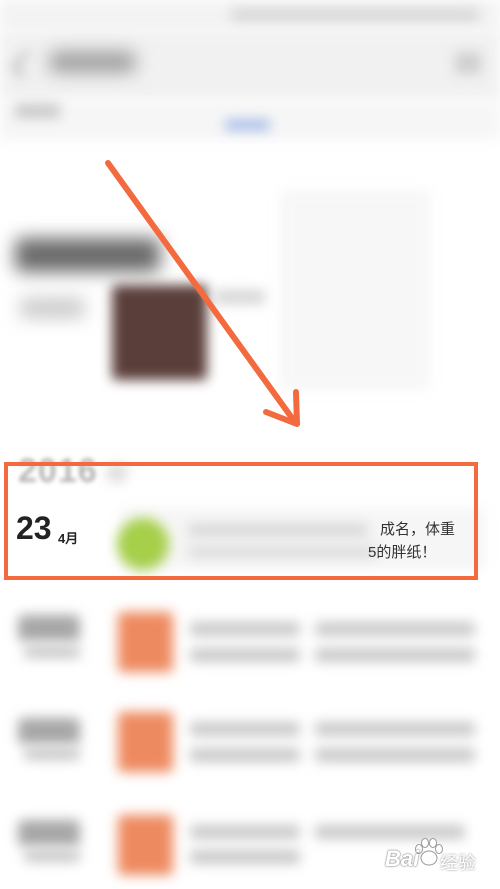 This screenshot has width=500, height=889. I want to click on watermark-suffix: 经验, so click(458, 863).